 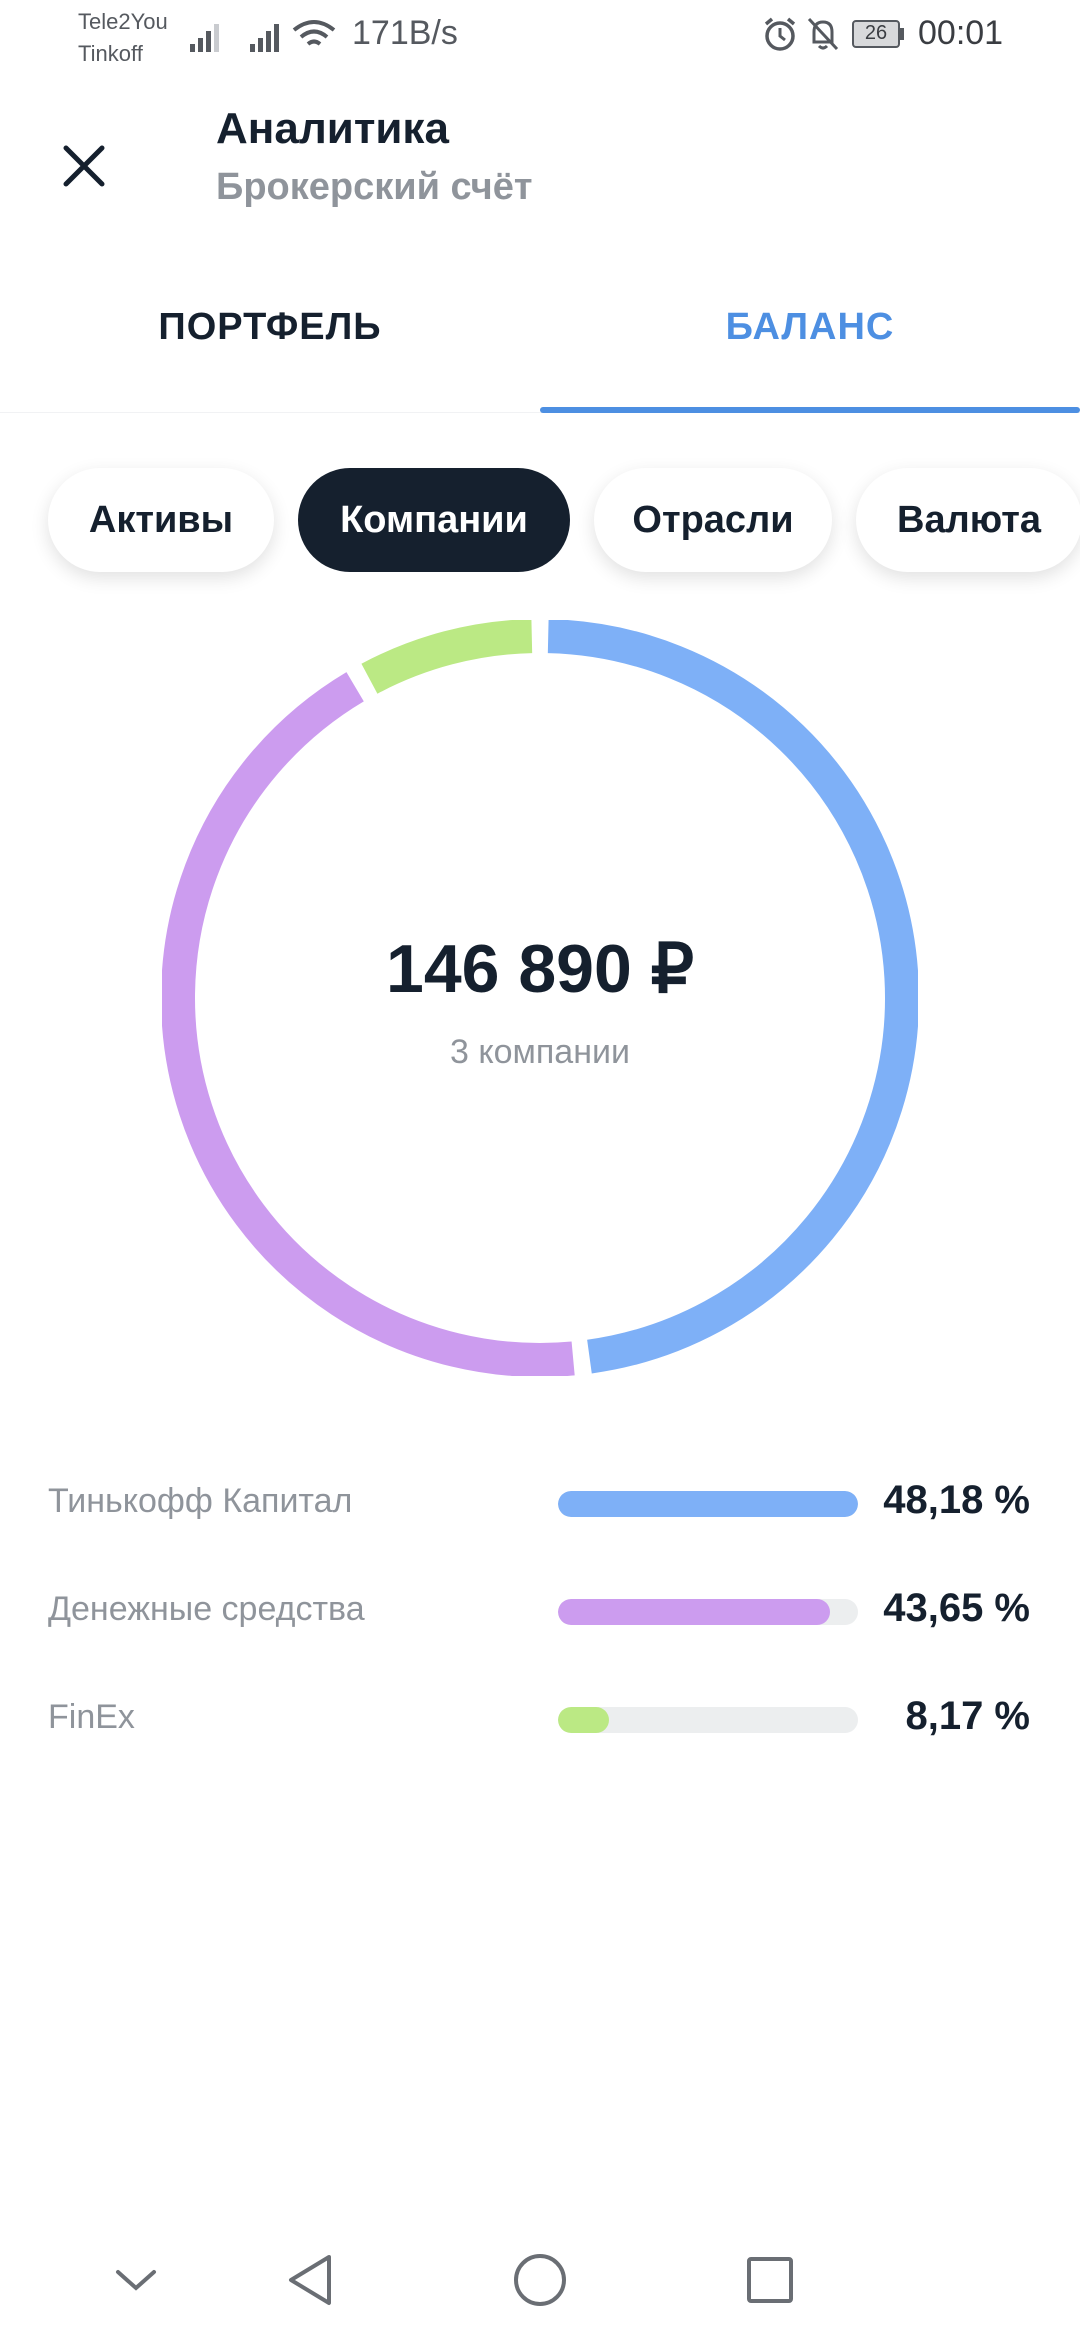 What do you see at coordinates (161, 520) in the screenshot?
I see `chip-assets: Активы` at bounding box center [161, 520].